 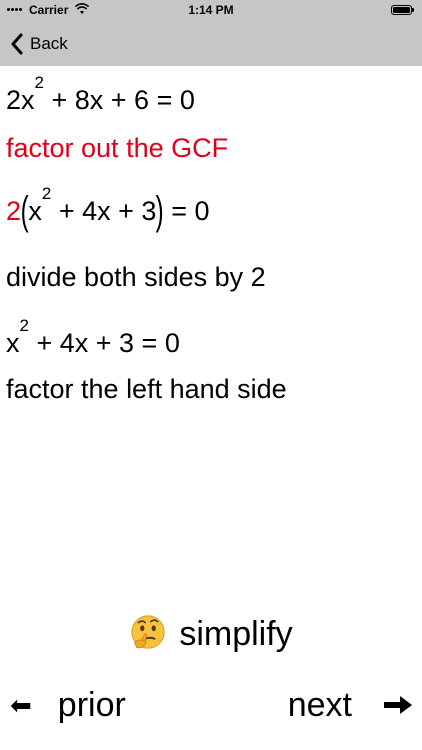 I want to click on open-paren: (, so click(x=24, y=211).